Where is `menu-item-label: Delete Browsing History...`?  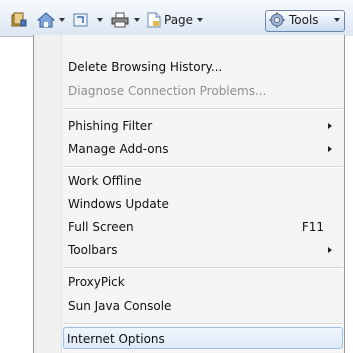 menu-item-label: Delete Browsing History... is located at coordinates (145, 67).